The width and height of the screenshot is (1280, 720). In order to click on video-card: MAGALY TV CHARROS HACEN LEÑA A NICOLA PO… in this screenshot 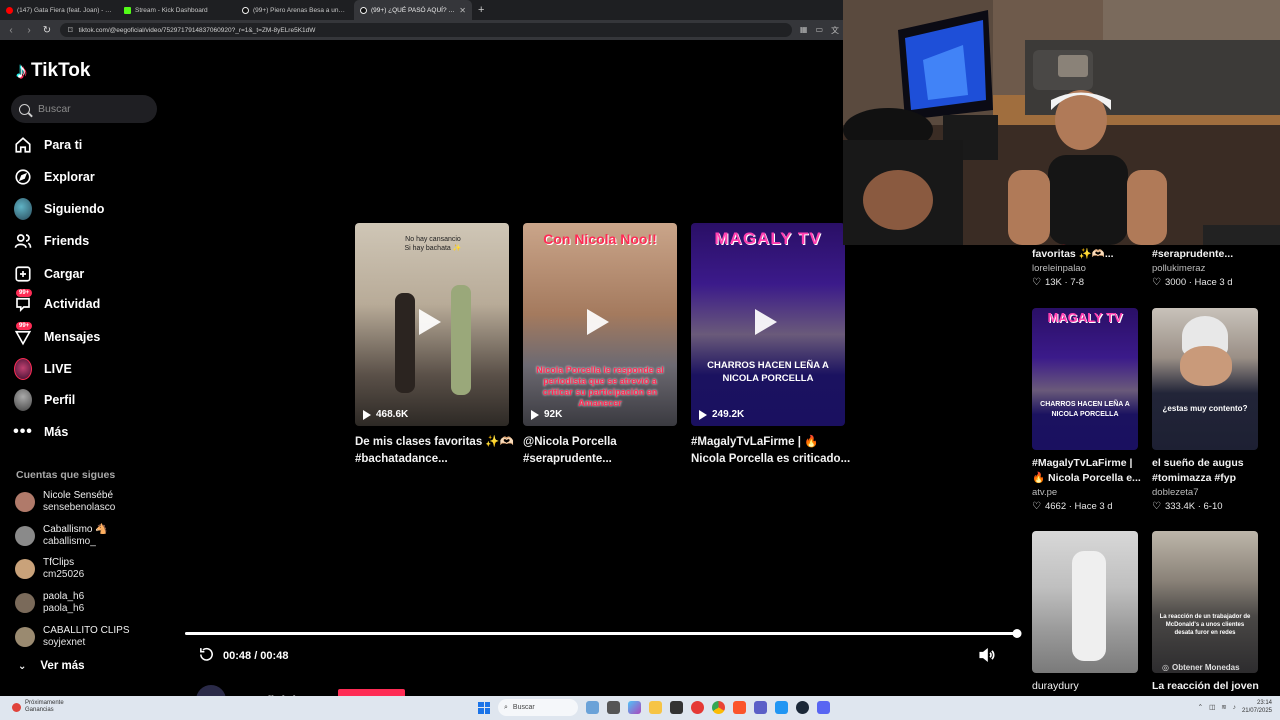, I will do `click(770, 345)`.